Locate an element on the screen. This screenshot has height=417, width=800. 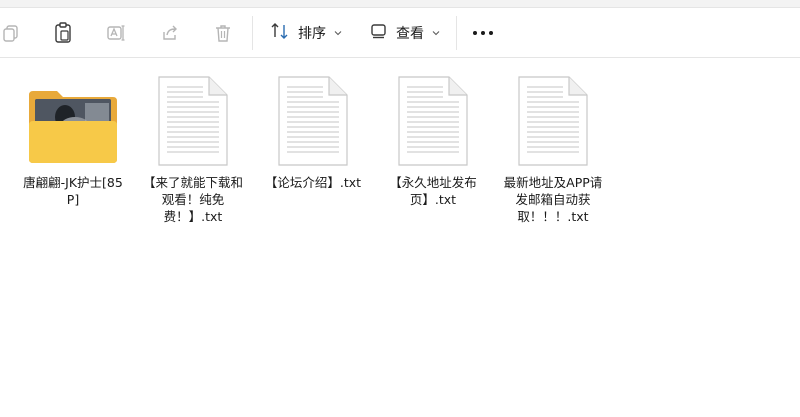
view-icon is located at coordinates (379, 33).